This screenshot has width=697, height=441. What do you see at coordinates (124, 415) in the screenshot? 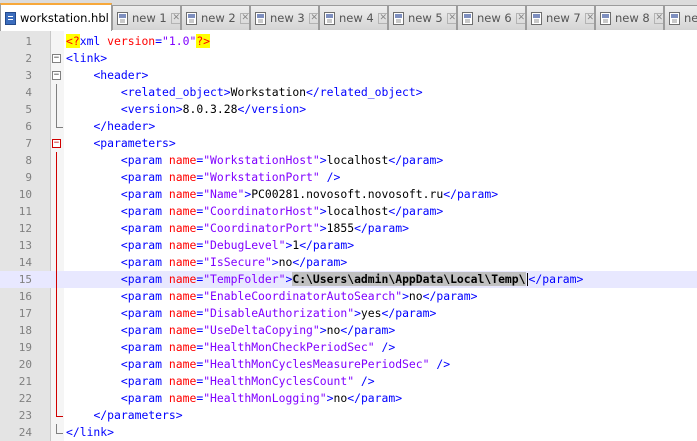
I see `code-text: </parameters>` at bounding box center [124, 415].